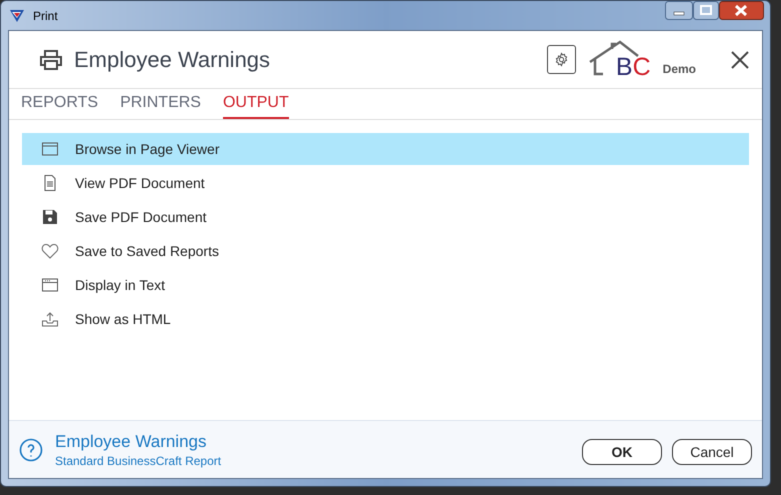  Describe the element at coordinates (17, 15) in the screenshot. I see `app-logo-icon` at that location.